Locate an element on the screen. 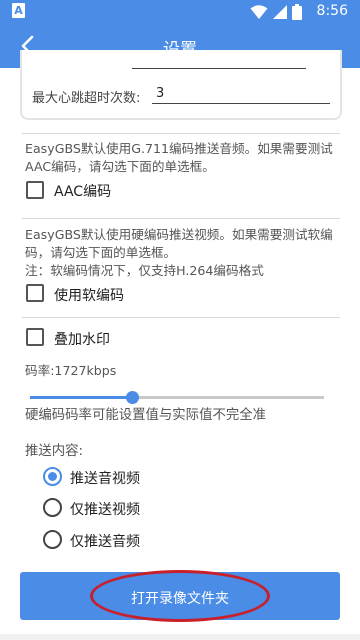  status-bar: A 8:56 is located at coordinates (180, 12).